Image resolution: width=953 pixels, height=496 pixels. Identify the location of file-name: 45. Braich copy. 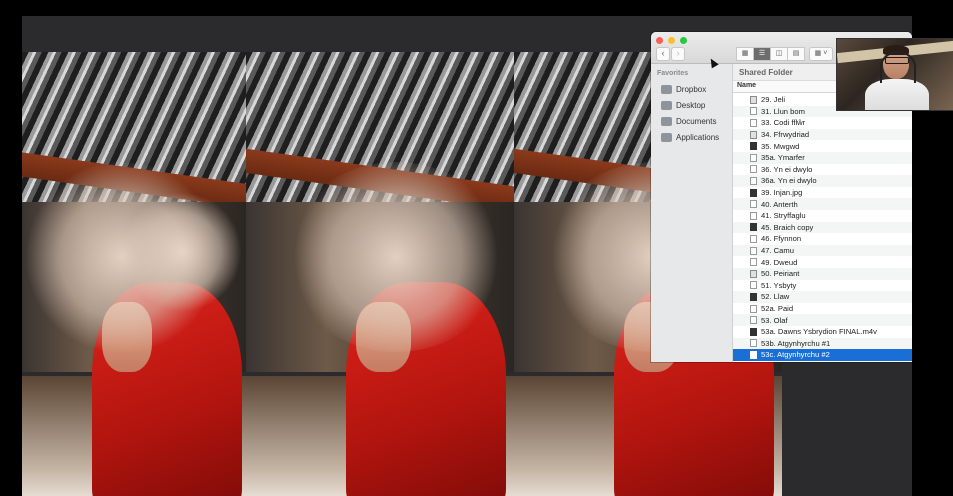
(787, 227).